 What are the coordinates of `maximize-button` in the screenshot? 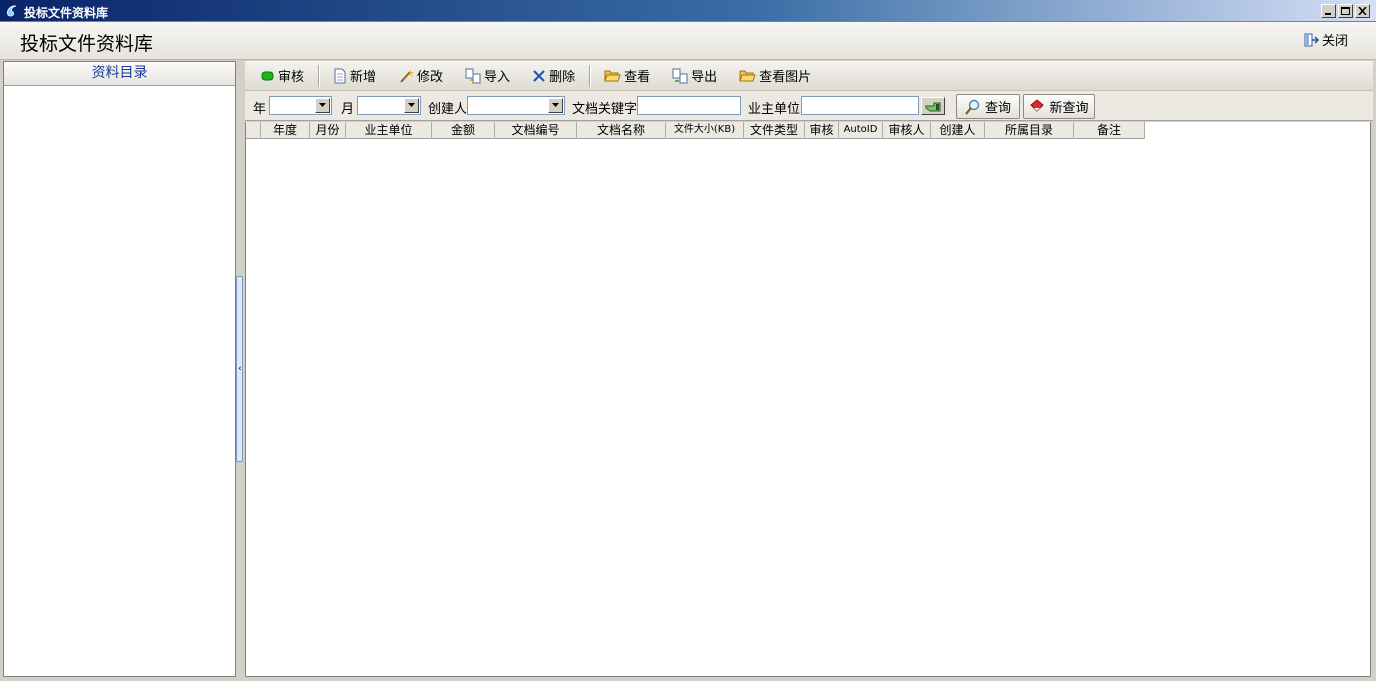 It's located at (1345, 11).